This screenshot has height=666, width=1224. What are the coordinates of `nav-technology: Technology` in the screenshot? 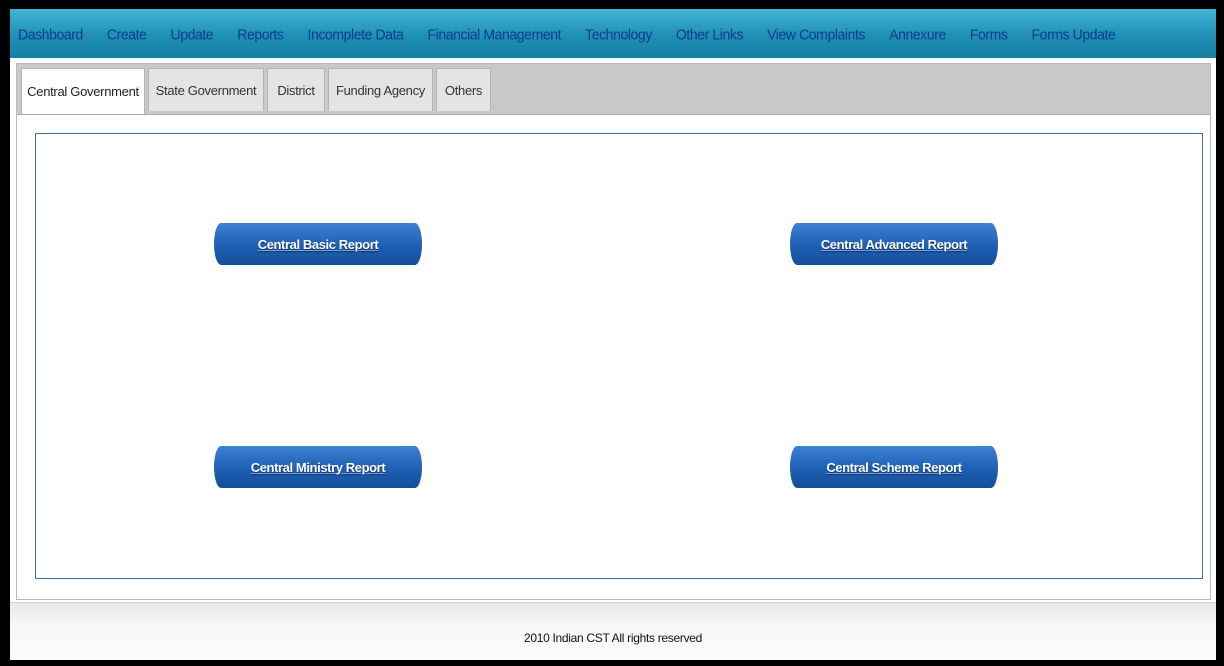 It's located at (618, 33).